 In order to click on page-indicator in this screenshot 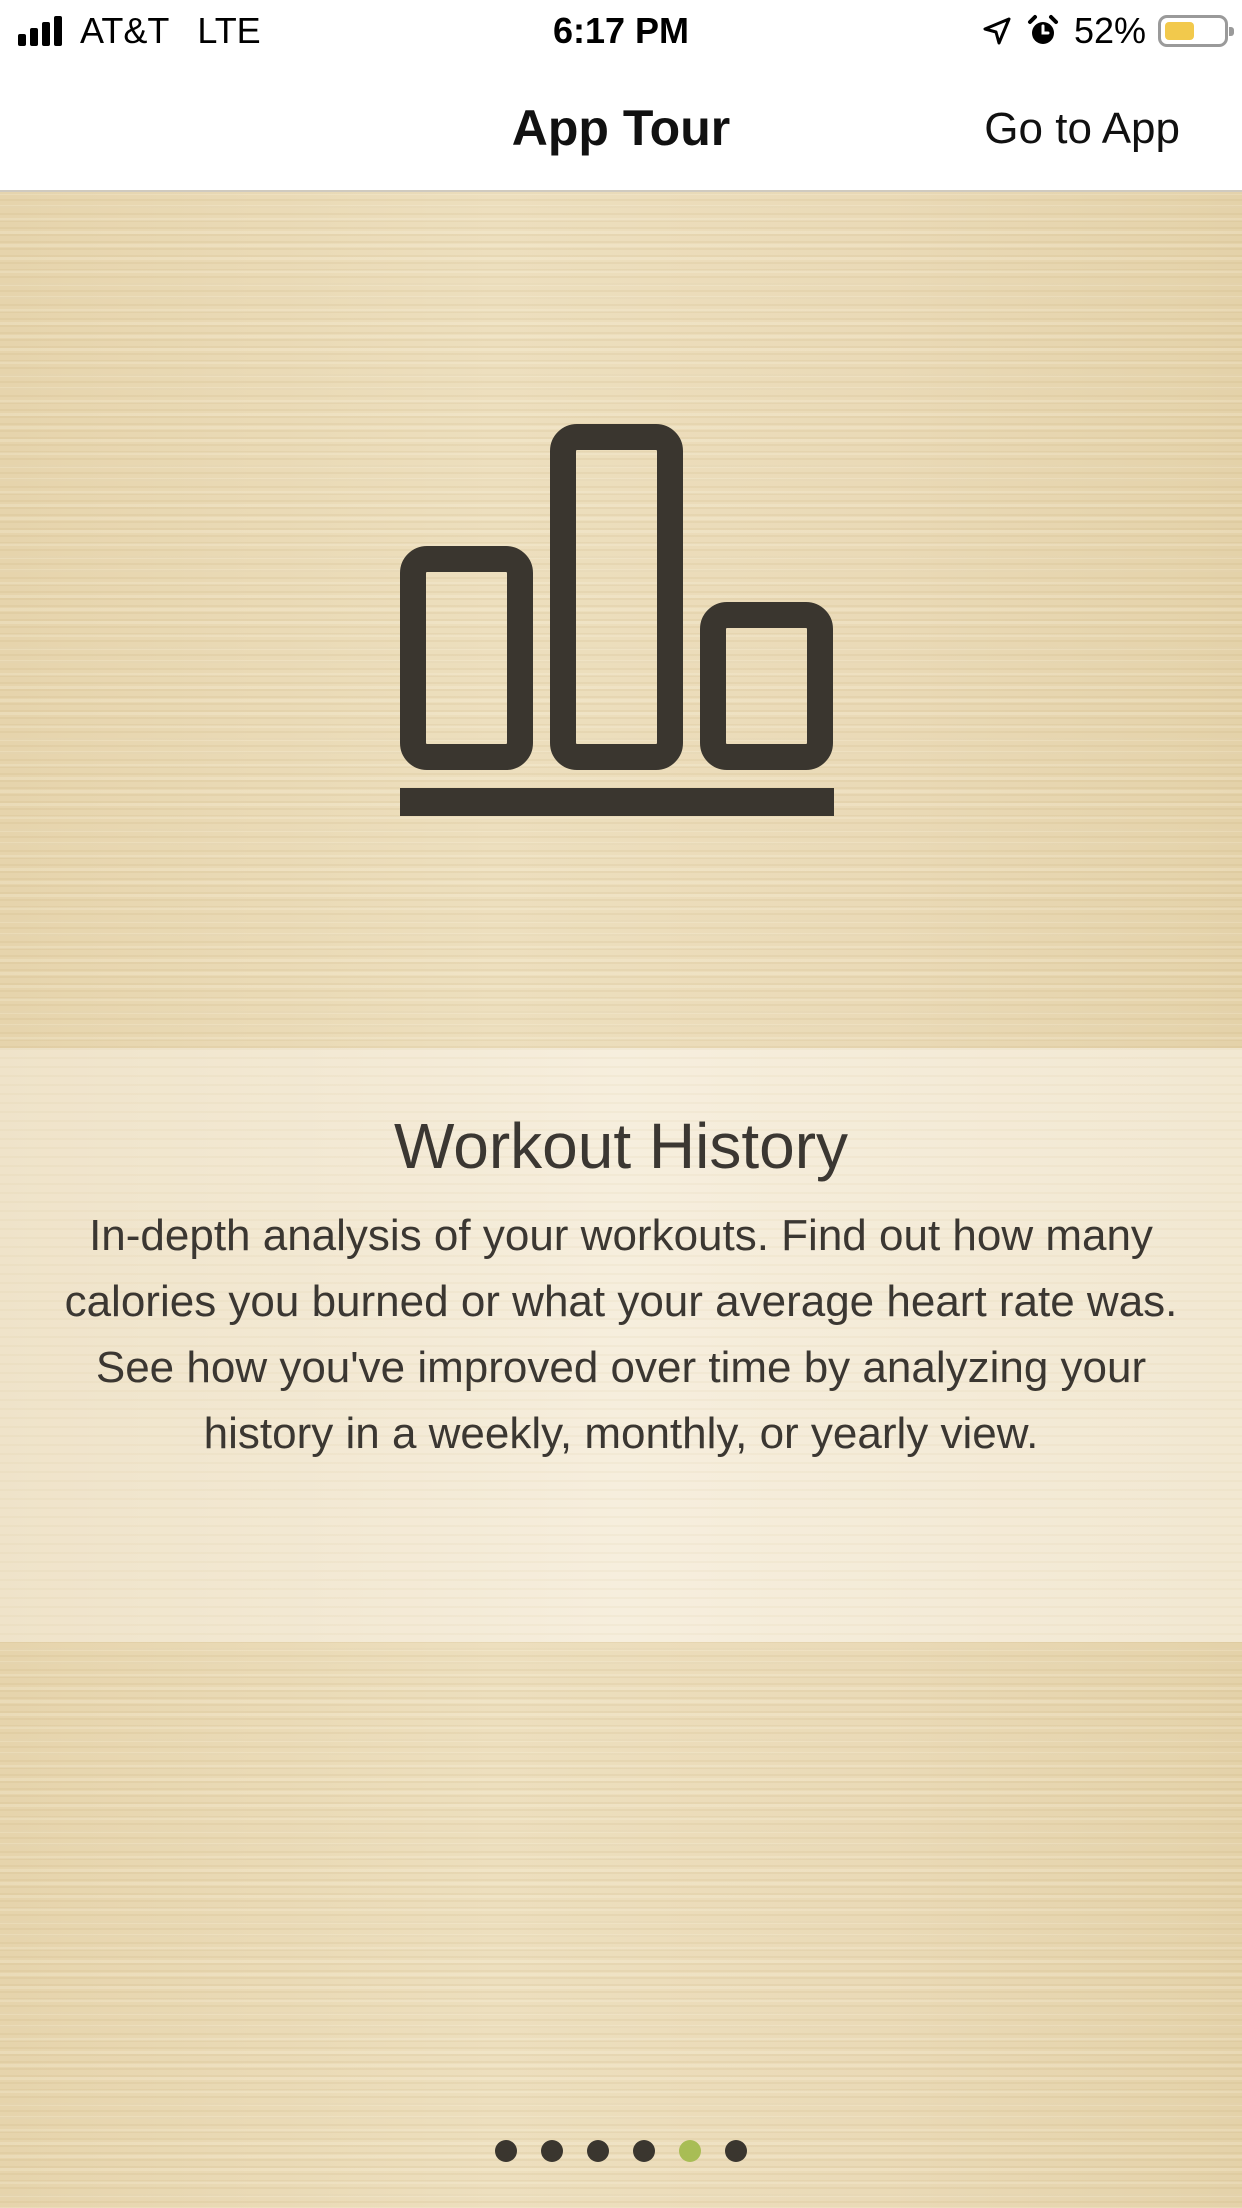, I will do `click(621, 2151)`.